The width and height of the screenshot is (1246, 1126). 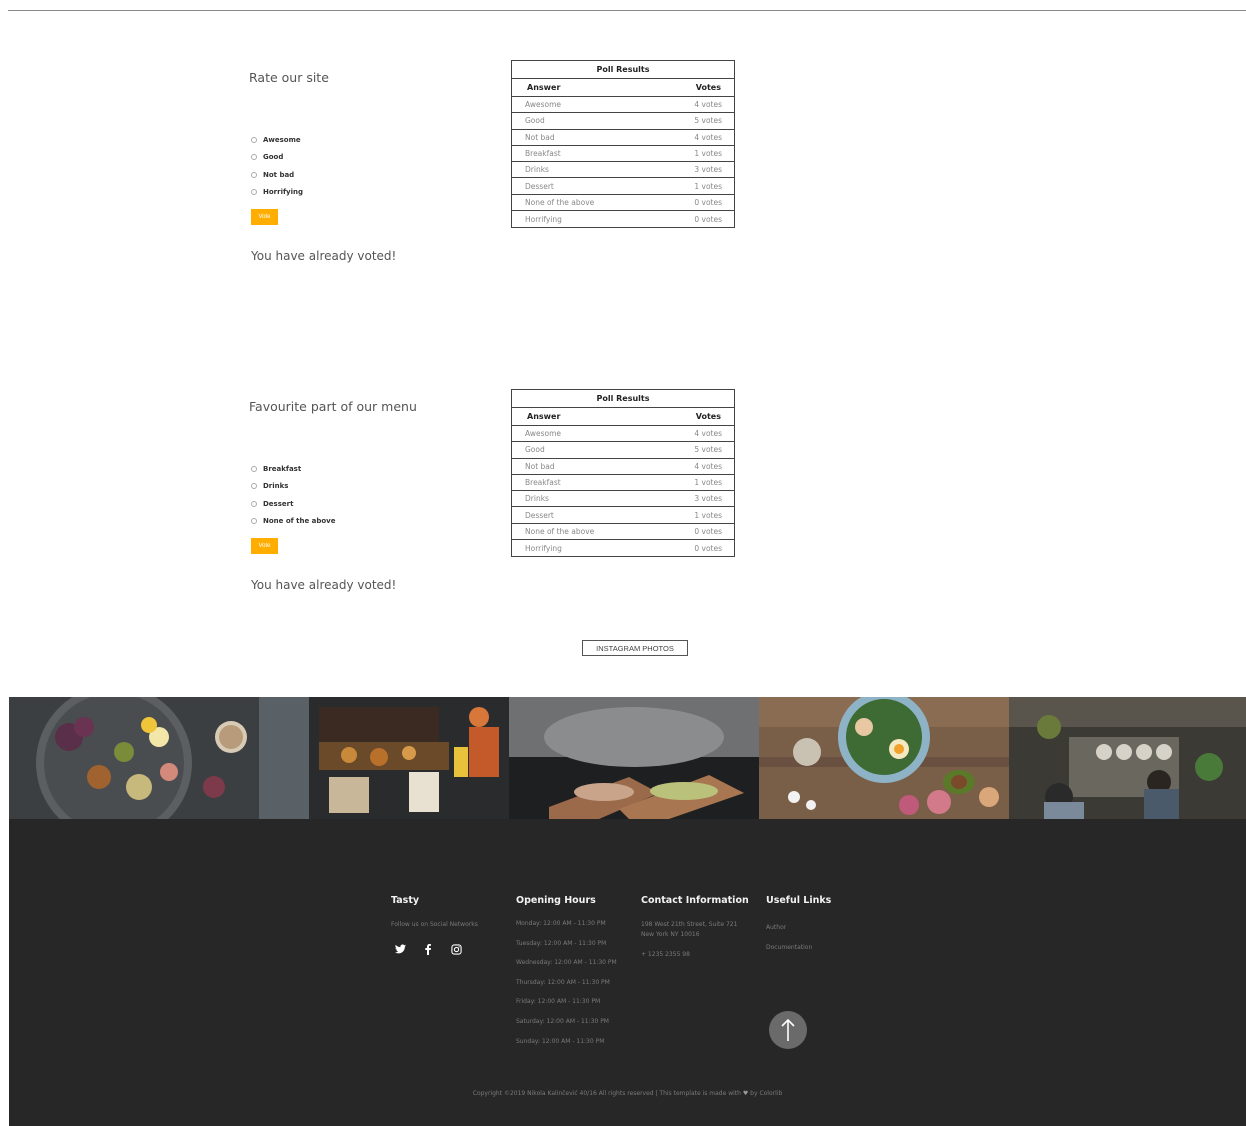 I want to click on useful-links-title: Useful Links, so click(x=799, y=900).